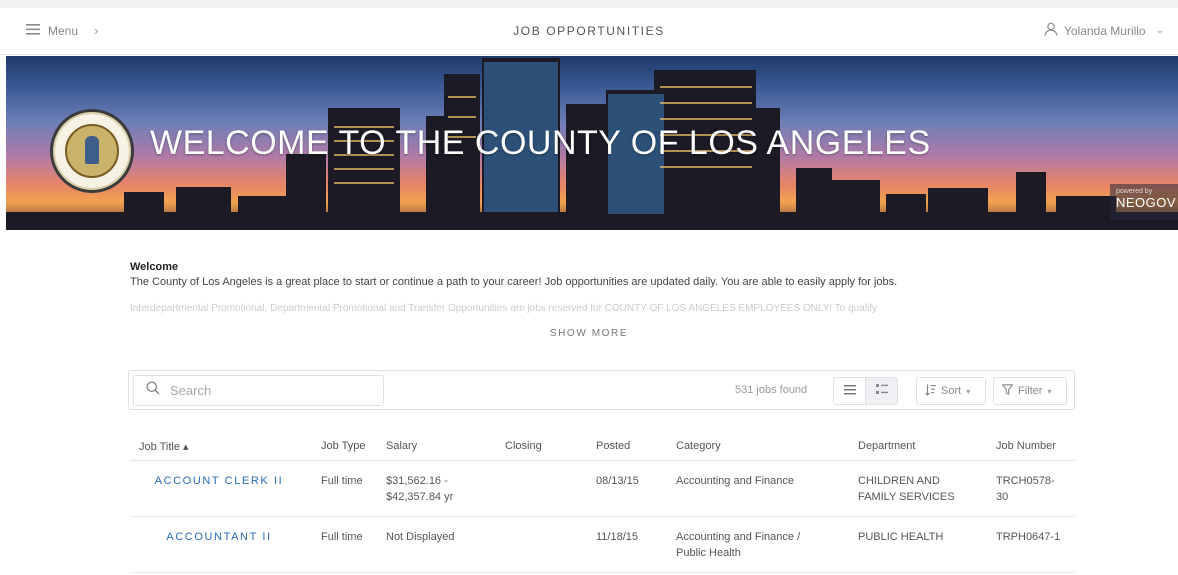 Image resolution: width=1178 pixels, height=575 pixels. Describe the element at coordinates (1036, 489) in the screenshot. I see `job-number-cell: TRCH0578- 30` at that location.